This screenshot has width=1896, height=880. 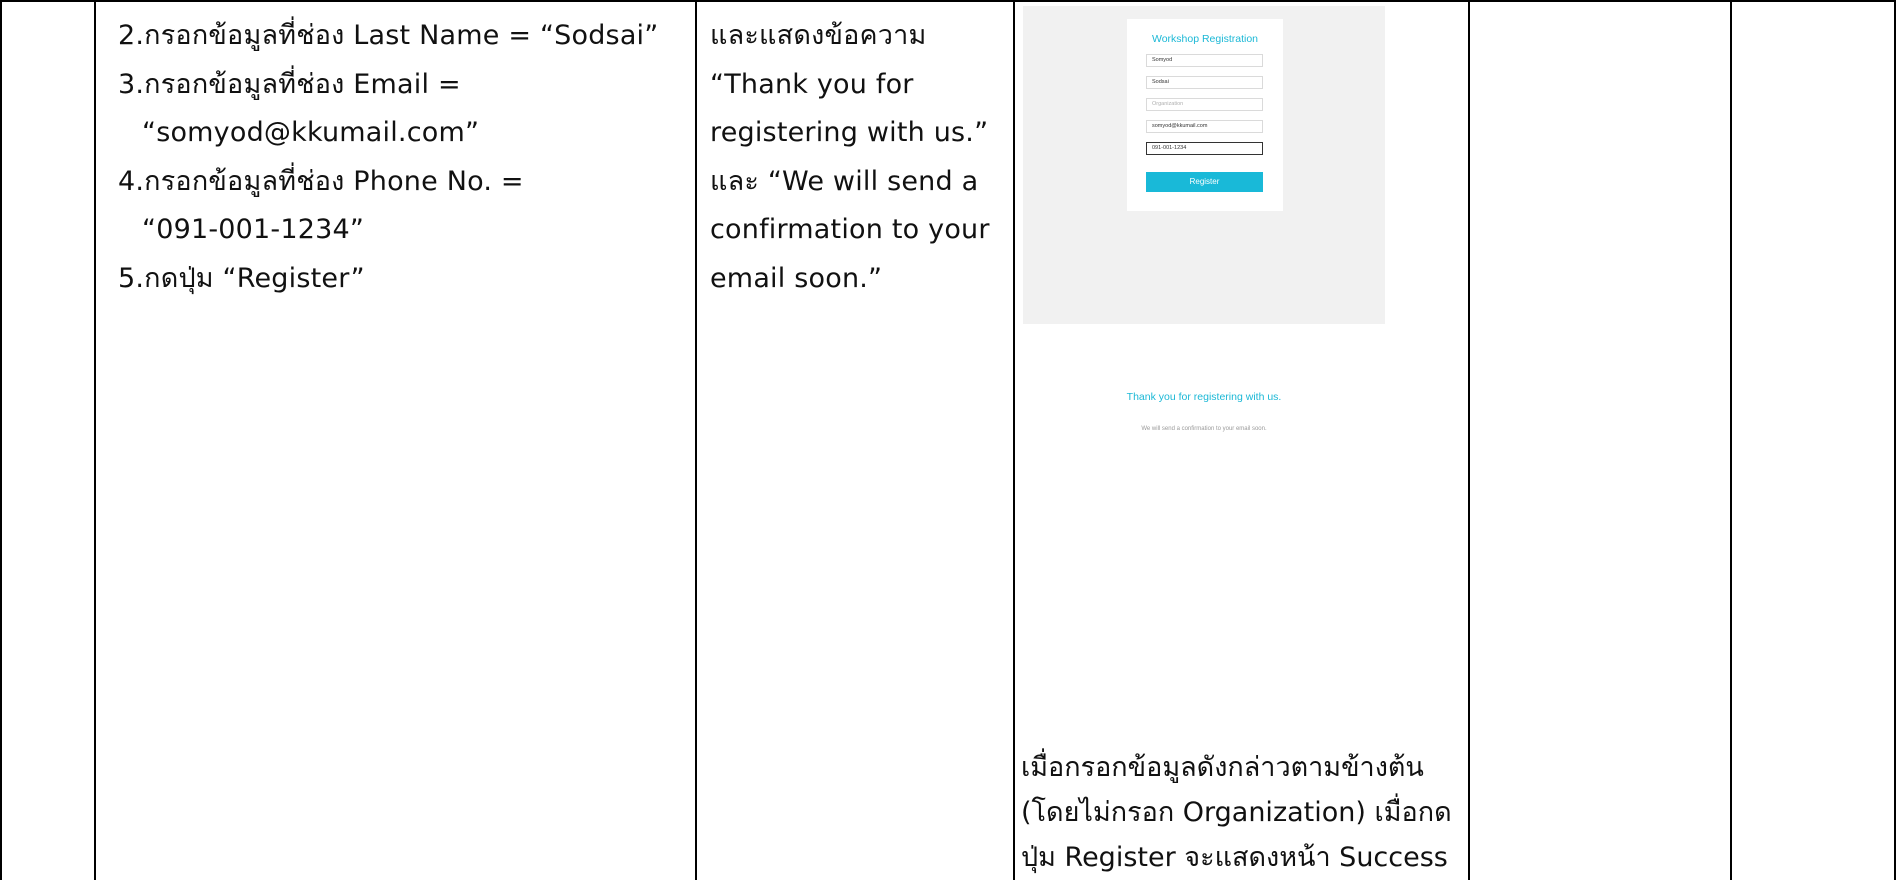 I want to click on expected-result-line: confirmation to your, so click(x=850, y=229).